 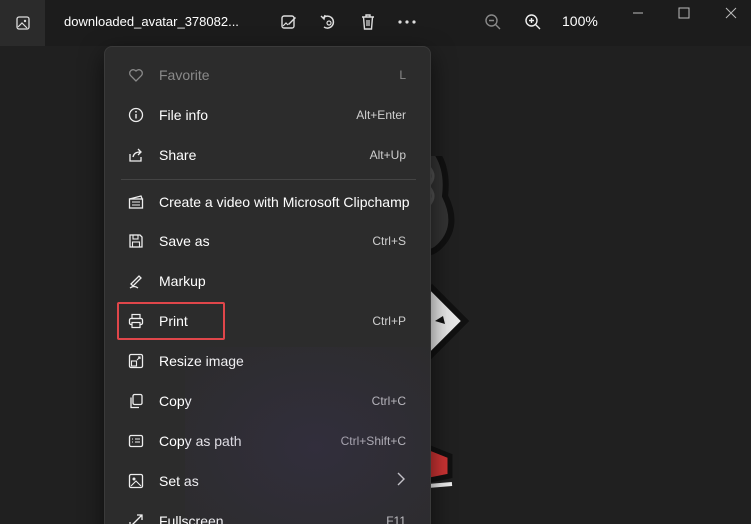 What do you see at coordinates (401, 479) in the screenshot?
I see `chevron-right-icon` at bounding box center [401, 479].